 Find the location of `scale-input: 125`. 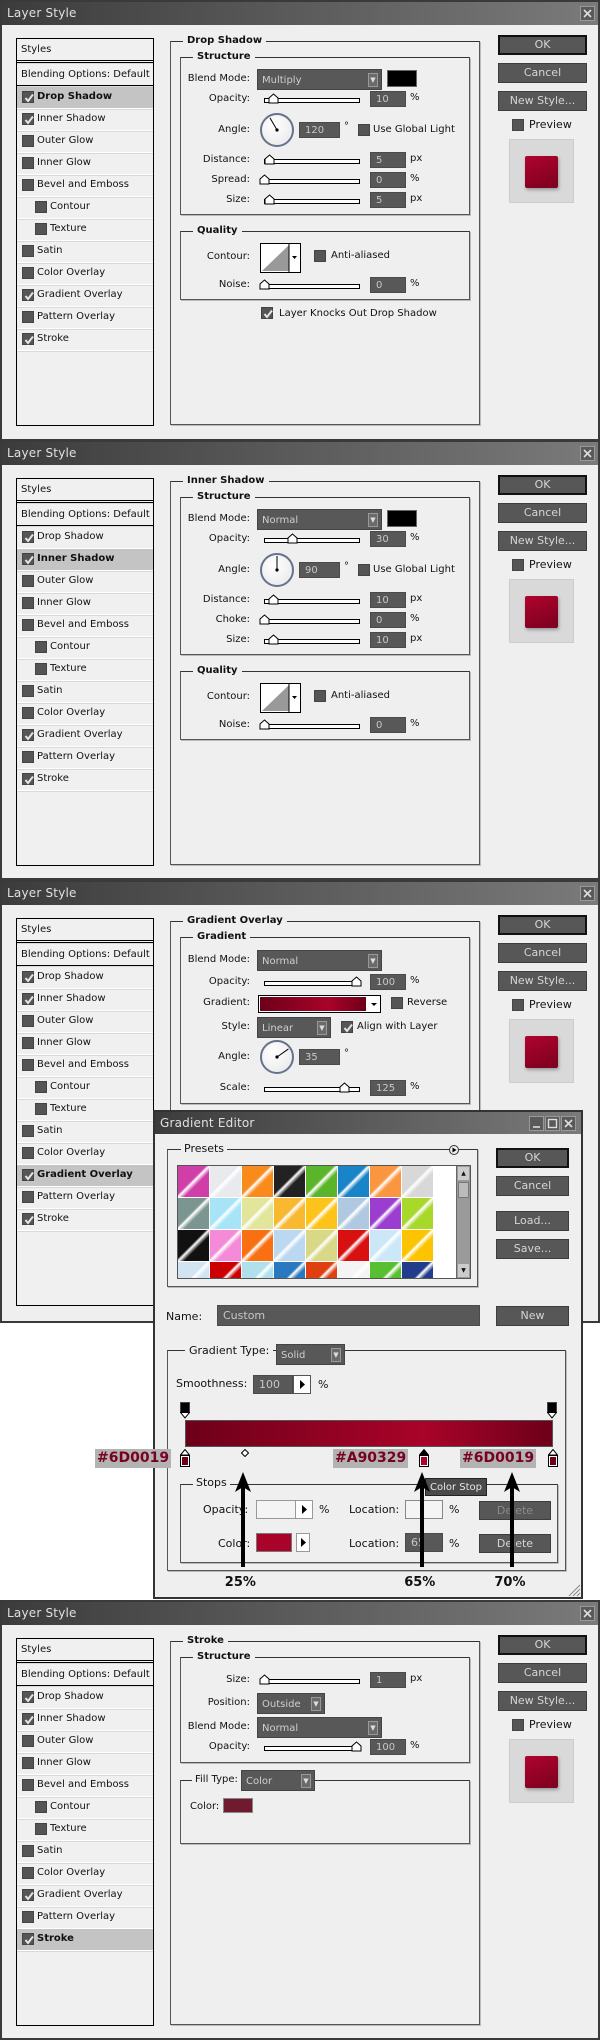

scale-input: 125 is located at coordinates (388, 1088).